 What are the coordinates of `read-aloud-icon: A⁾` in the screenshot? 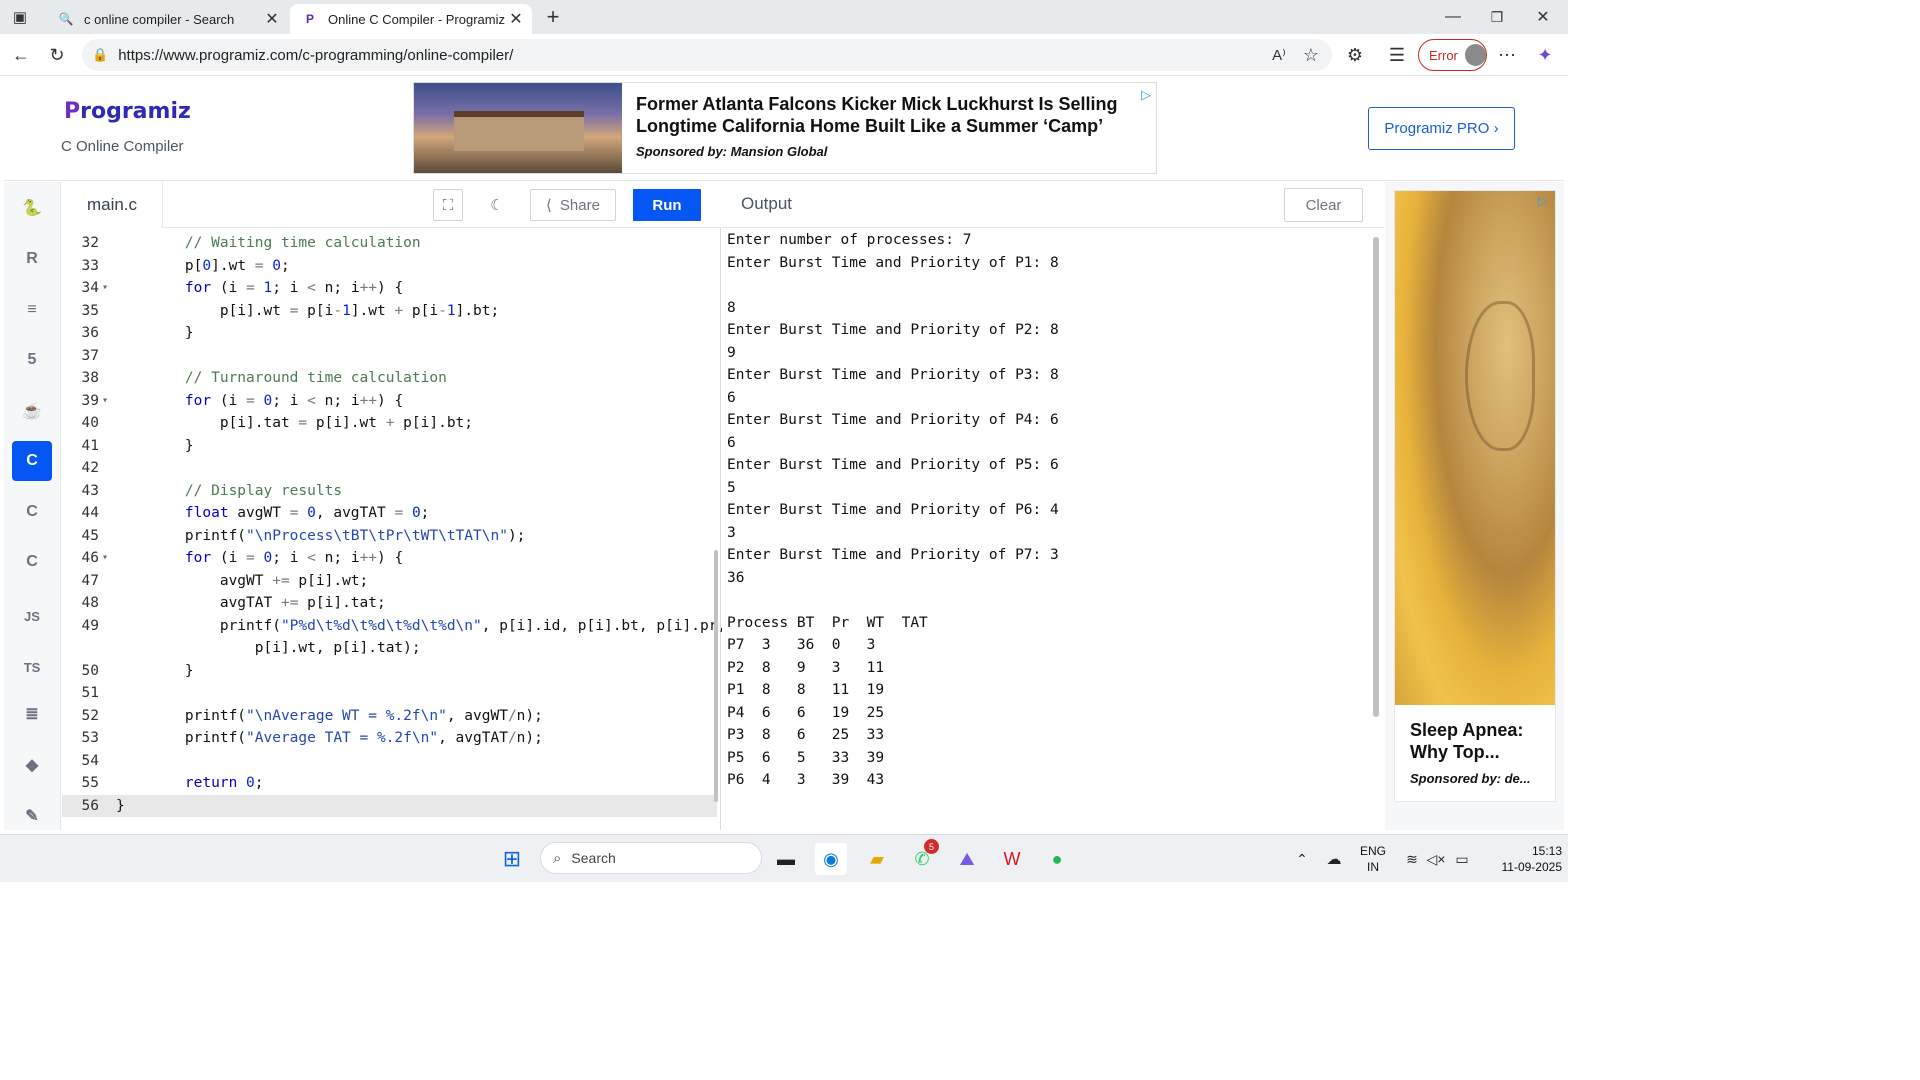 It's located at (1279, 55).